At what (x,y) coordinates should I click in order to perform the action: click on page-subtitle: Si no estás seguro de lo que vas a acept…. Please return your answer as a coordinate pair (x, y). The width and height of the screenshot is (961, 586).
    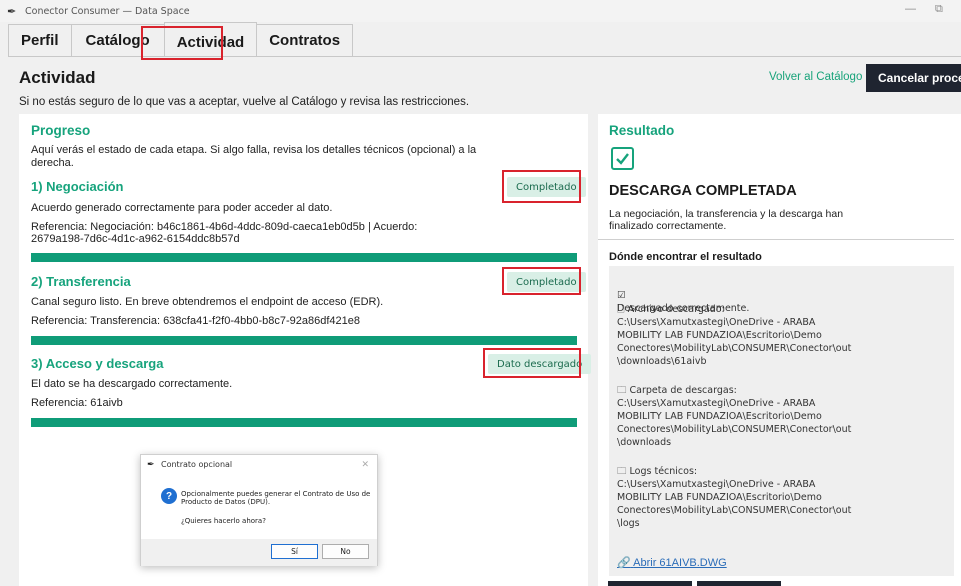
    Looking at the image, I should click on (244, 102).